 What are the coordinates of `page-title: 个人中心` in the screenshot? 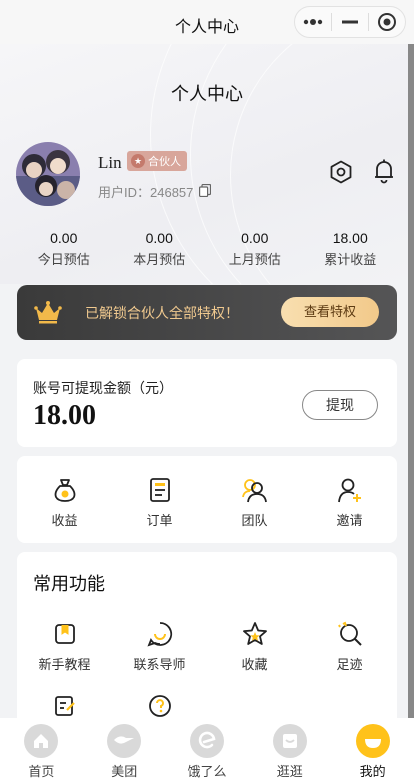 It's located at (207, 94).